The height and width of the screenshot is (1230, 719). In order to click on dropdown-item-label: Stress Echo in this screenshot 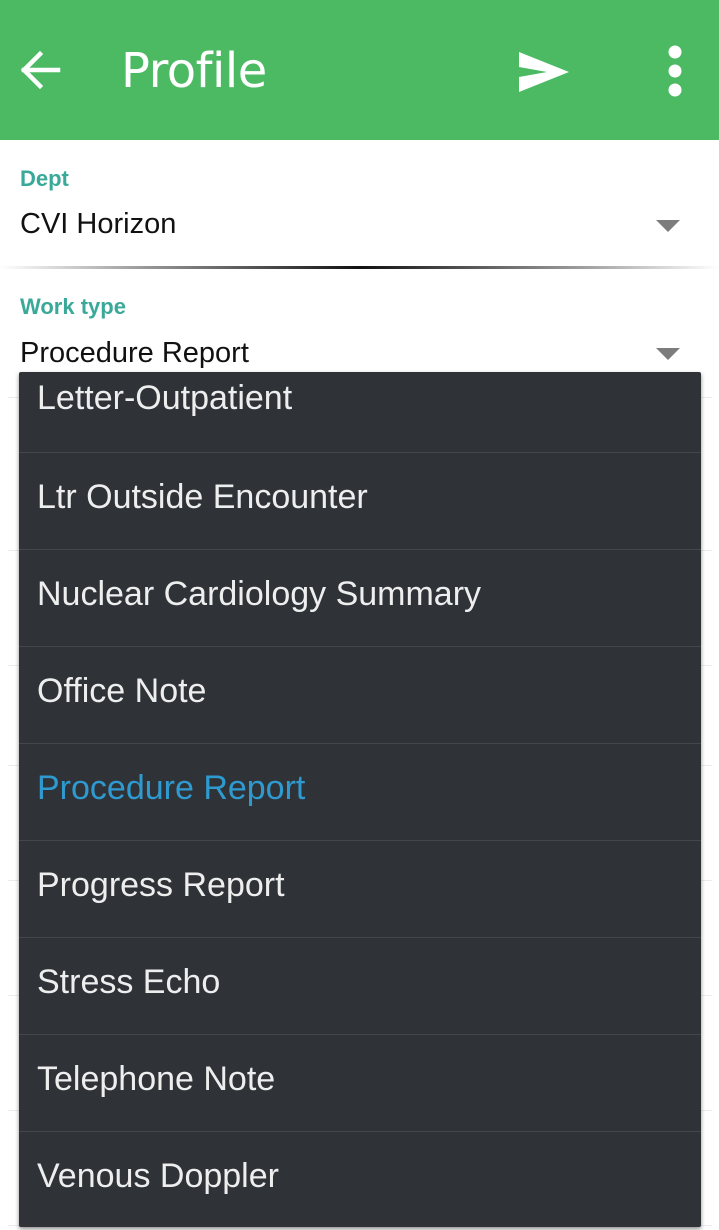, I will do `click(129, 982)`.